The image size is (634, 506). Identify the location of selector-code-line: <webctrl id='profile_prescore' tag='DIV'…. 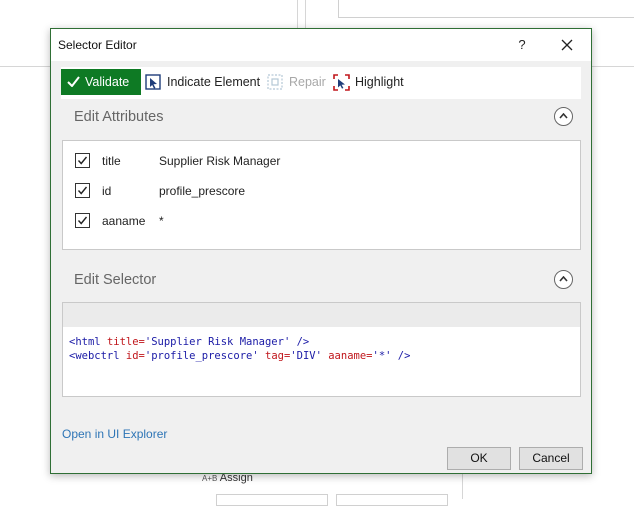
(239, 356).